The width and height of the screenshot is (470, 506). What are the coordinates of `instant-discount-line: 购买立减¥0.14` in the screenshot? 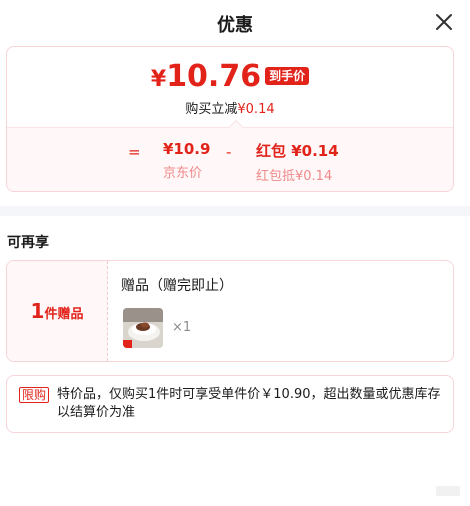 It's located at (230, 107).